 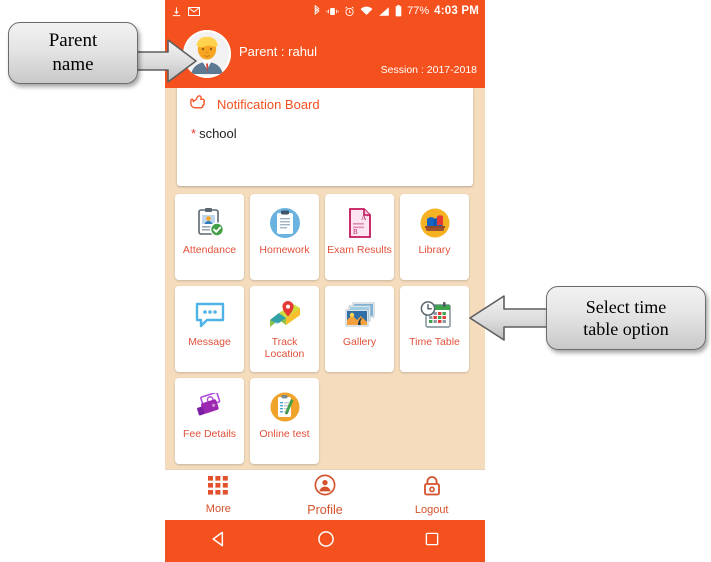 I want to click on map-pin-icon, so click(x=285, y=315).